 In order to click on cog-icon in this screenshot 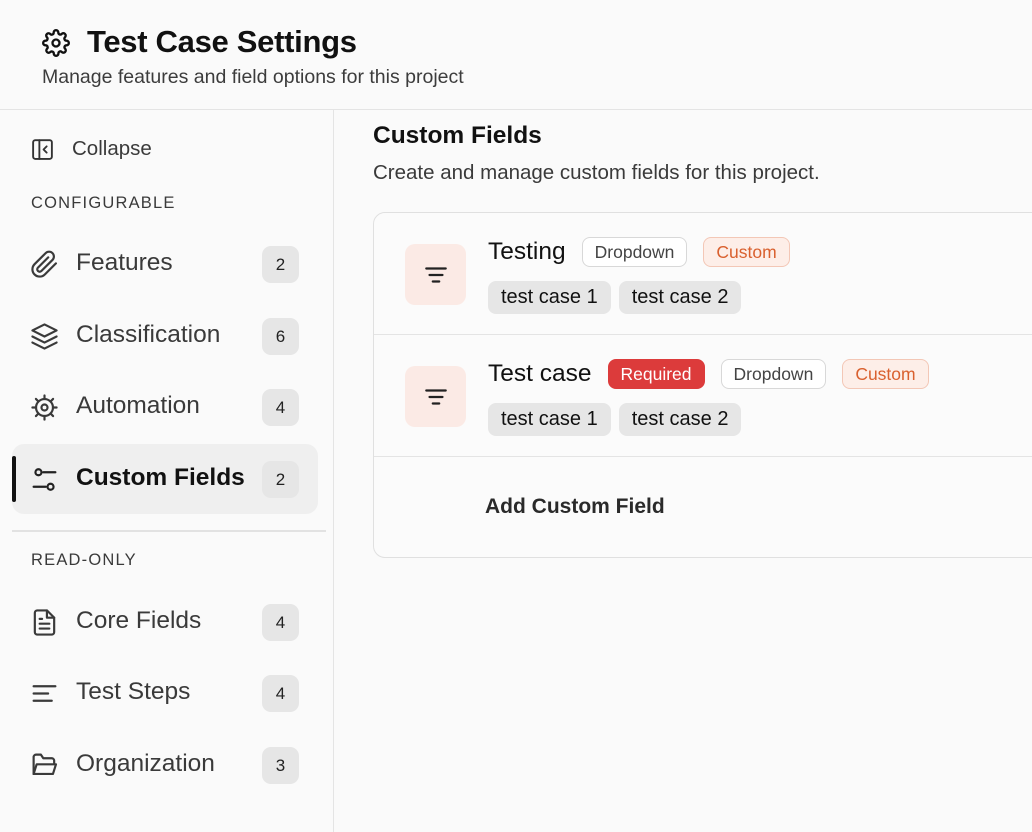, I will do `click(44, 407)`.